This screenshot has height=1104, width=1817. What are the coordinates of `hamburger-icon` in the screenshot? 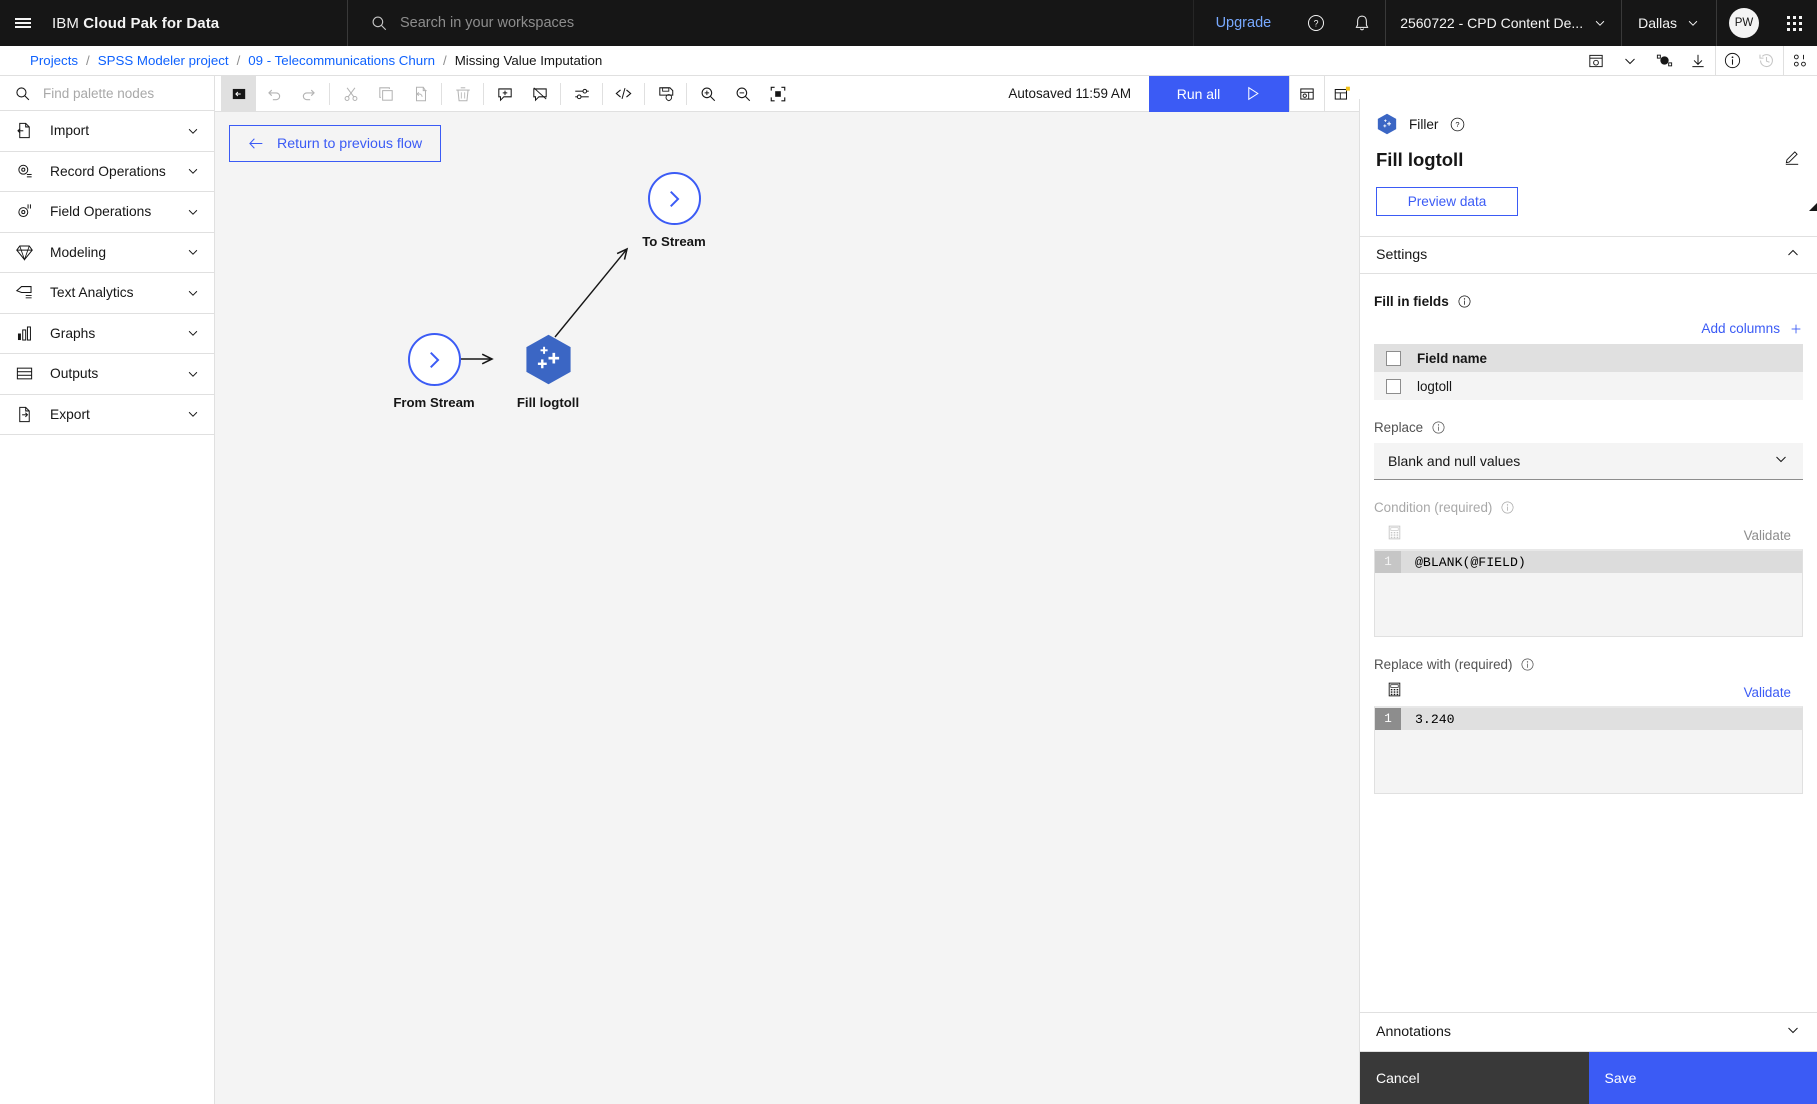 It's located at (23, 23).